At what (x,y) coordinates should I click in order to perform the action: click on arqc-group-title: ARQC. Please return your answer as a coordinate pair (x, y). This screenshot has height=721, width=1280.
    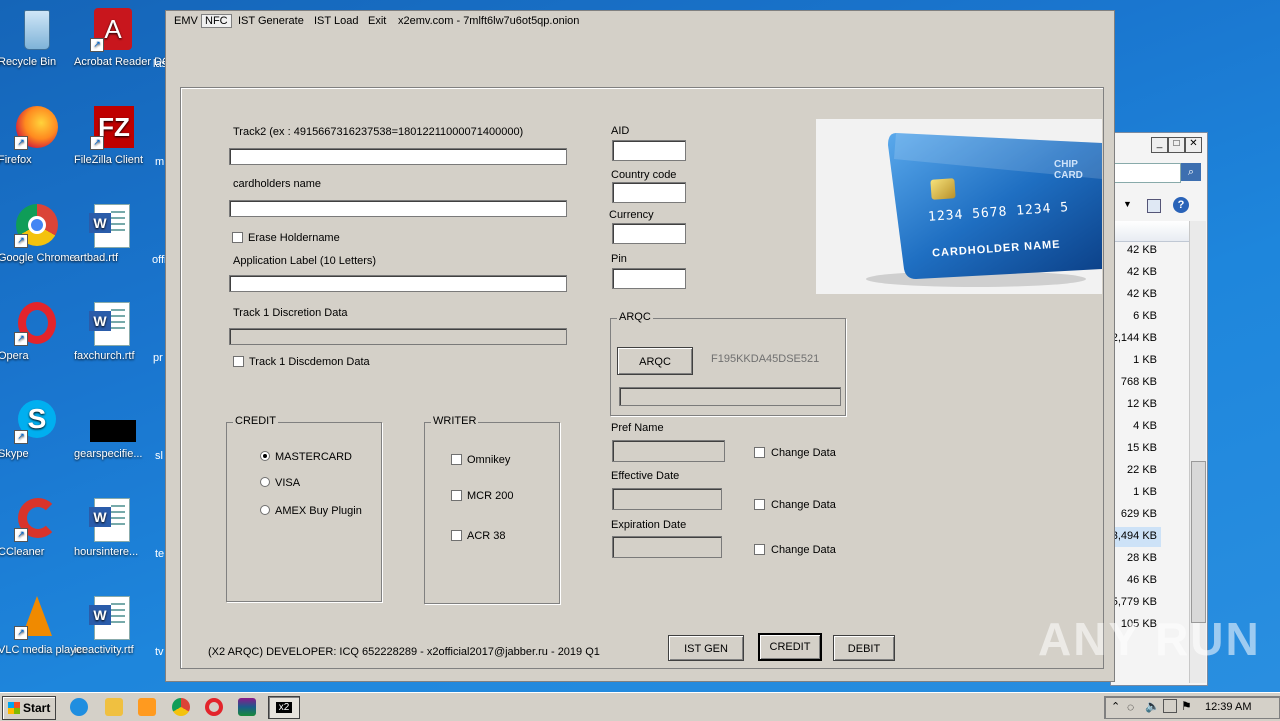
    Looking at the image, I should click on (635, 317).